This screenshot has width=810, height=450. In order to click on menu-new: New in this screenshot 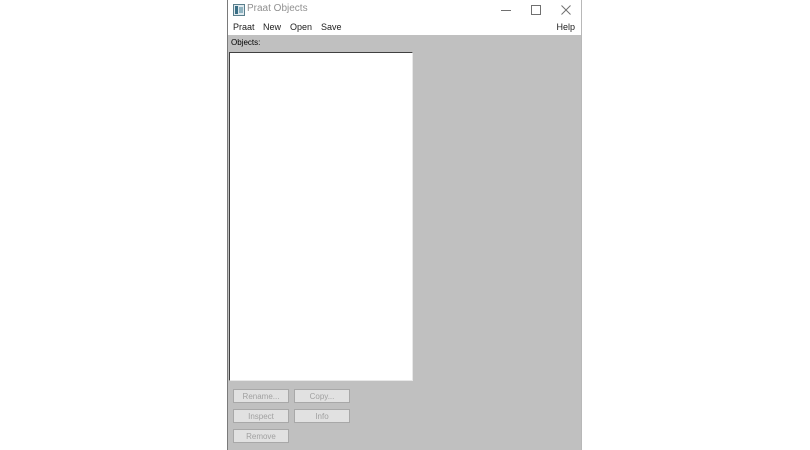, I will do `click(272, 27)`.